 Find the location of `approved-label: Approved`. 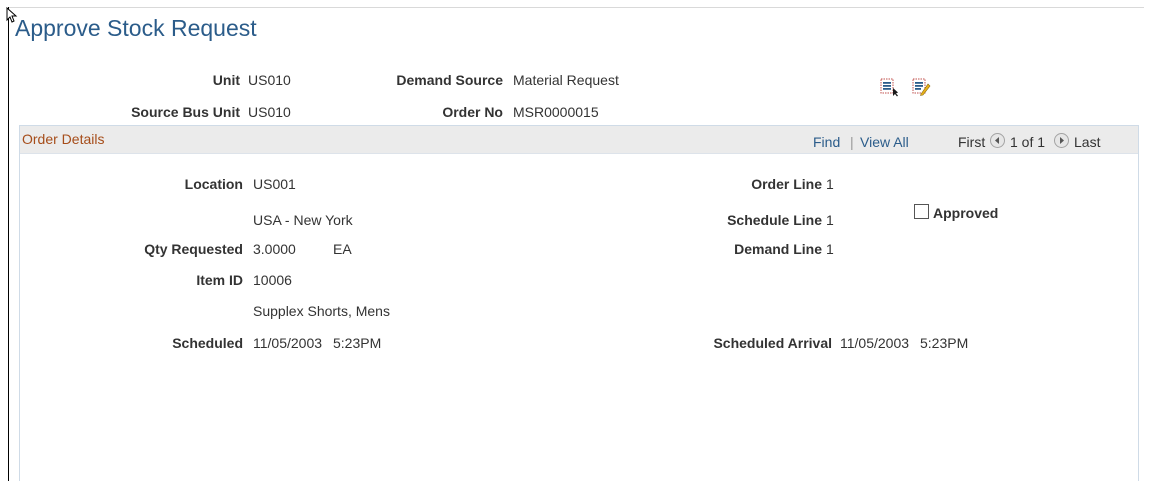

approved-label: Approved is located at coordinates (966, 213).